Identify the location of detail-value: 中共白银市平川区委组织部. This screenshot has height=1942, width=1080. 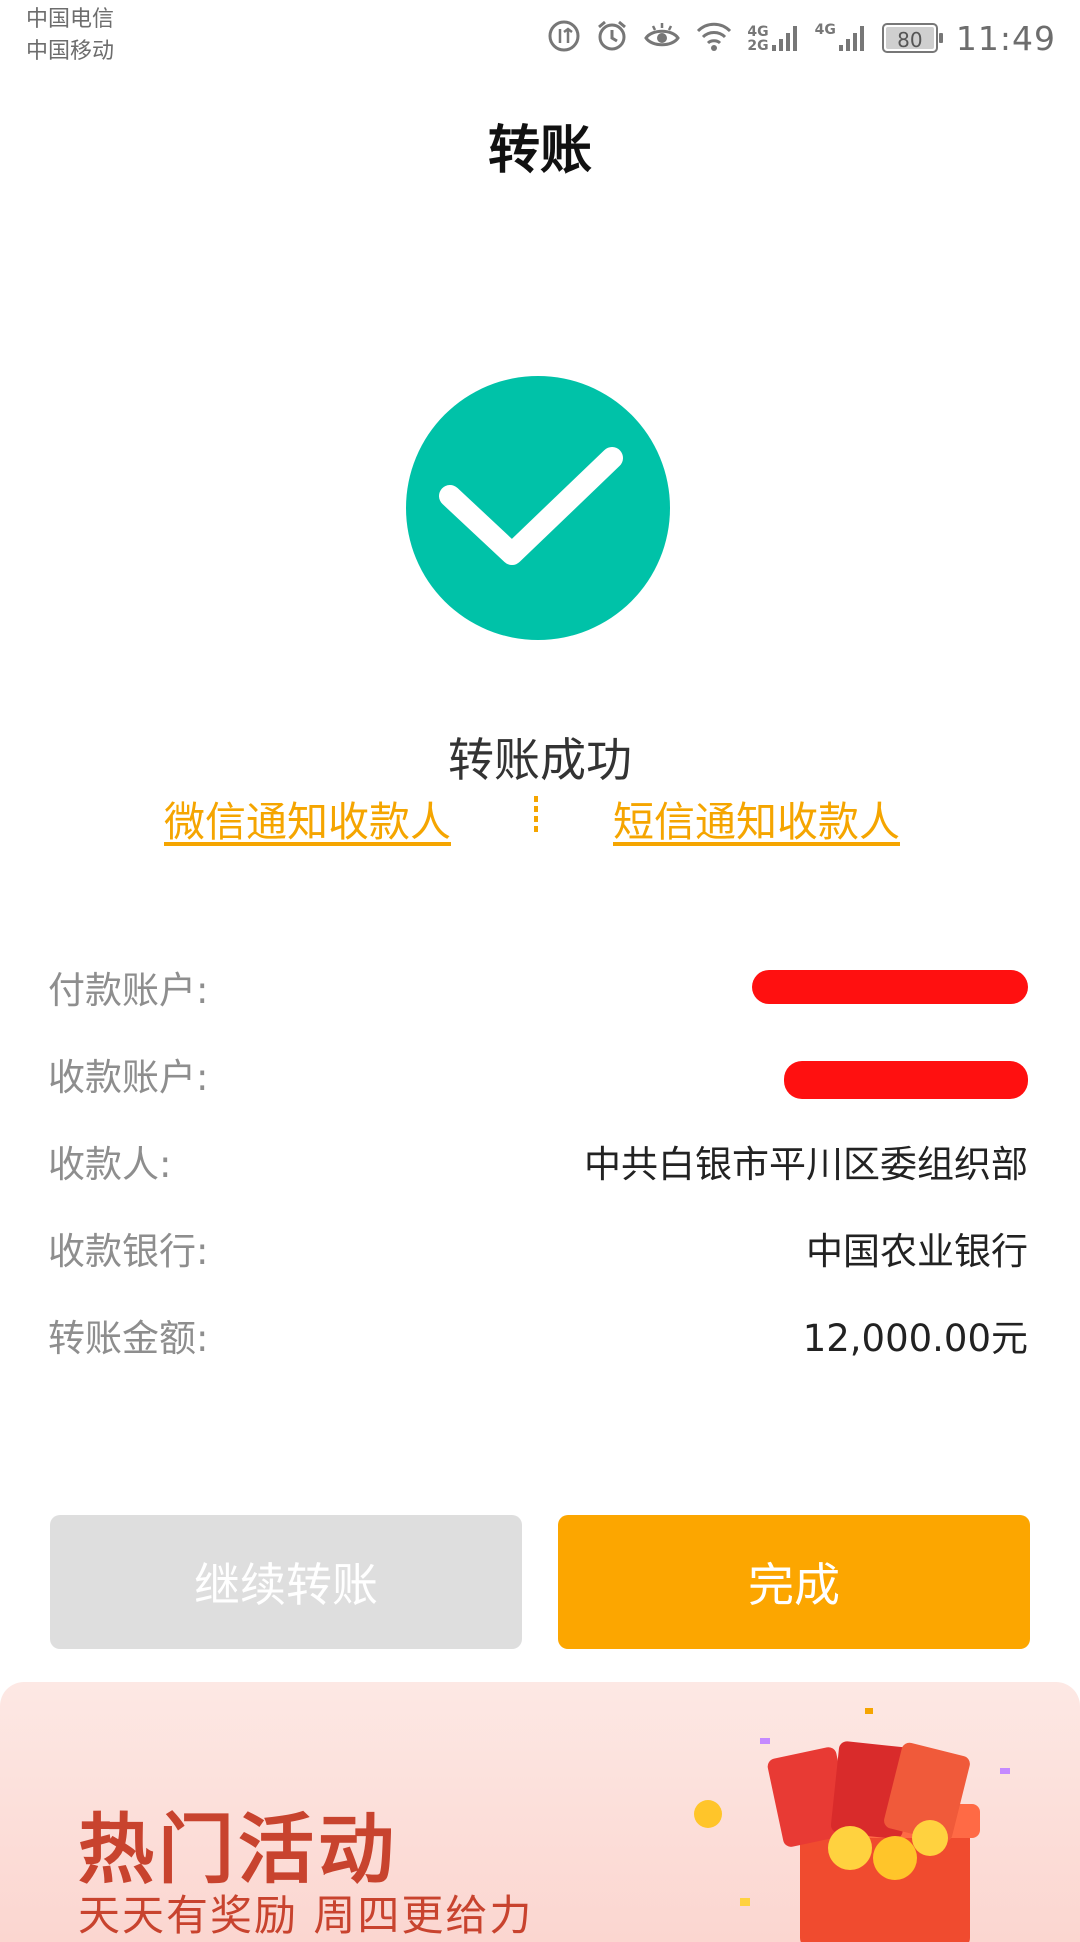
(806, 1164).